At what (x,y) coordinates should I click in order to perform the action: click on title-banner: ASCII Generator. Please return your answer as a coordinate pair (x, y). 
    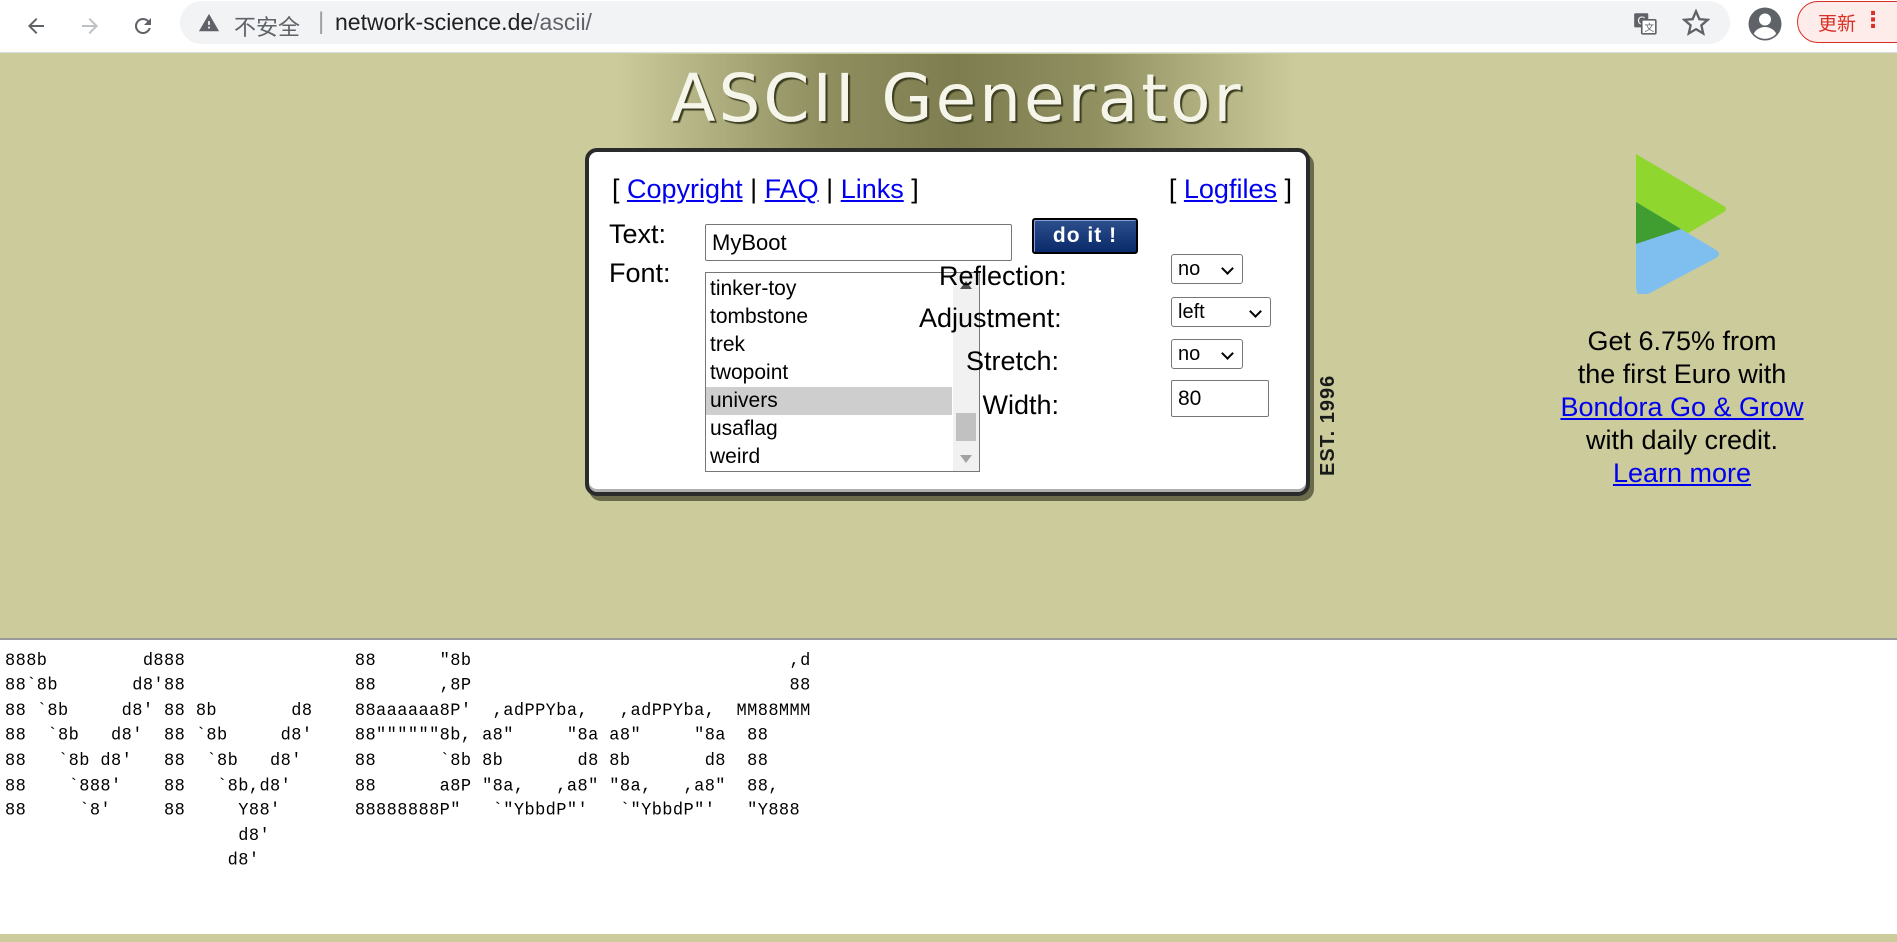
    Looking at the image, I should click on (957, 104).